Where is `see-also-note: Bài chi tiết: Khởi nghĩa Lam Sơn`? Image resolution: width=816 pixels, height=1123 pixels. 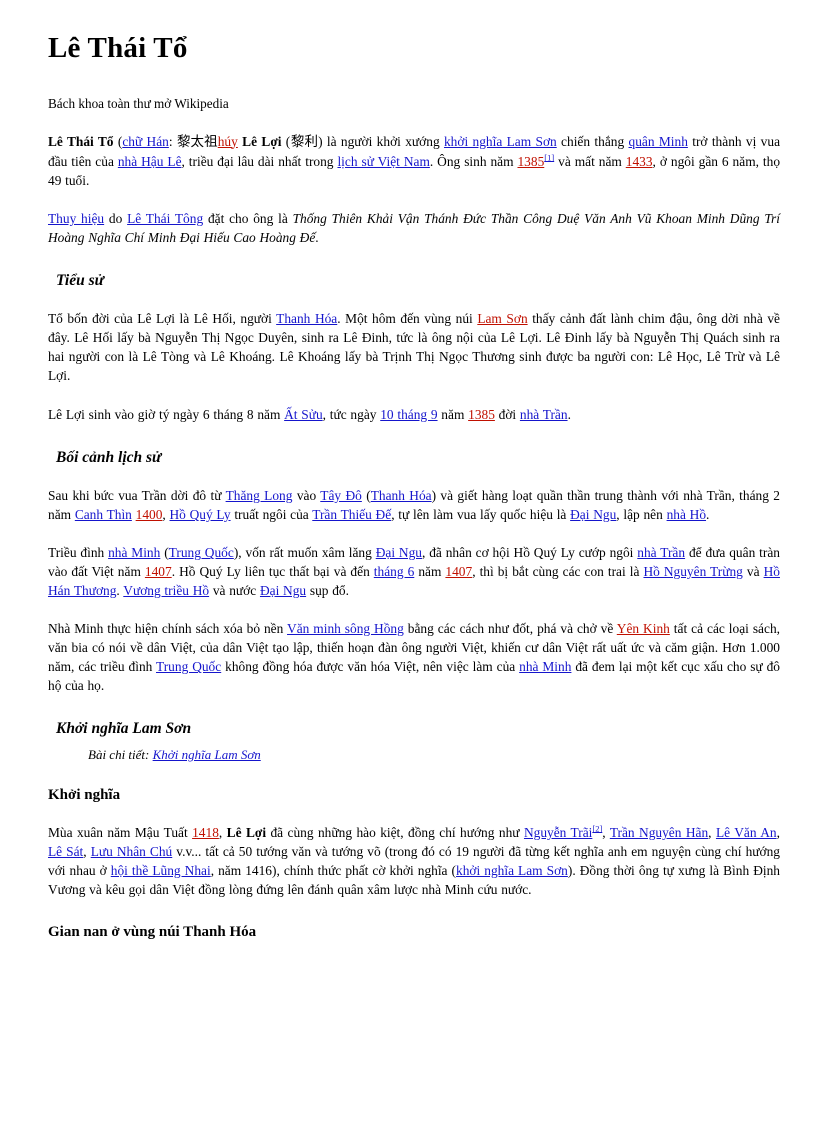 see-also-note: Bài chi tiết: Khởi nghĩa Lam Sơn is located at coordinates (434, 755).